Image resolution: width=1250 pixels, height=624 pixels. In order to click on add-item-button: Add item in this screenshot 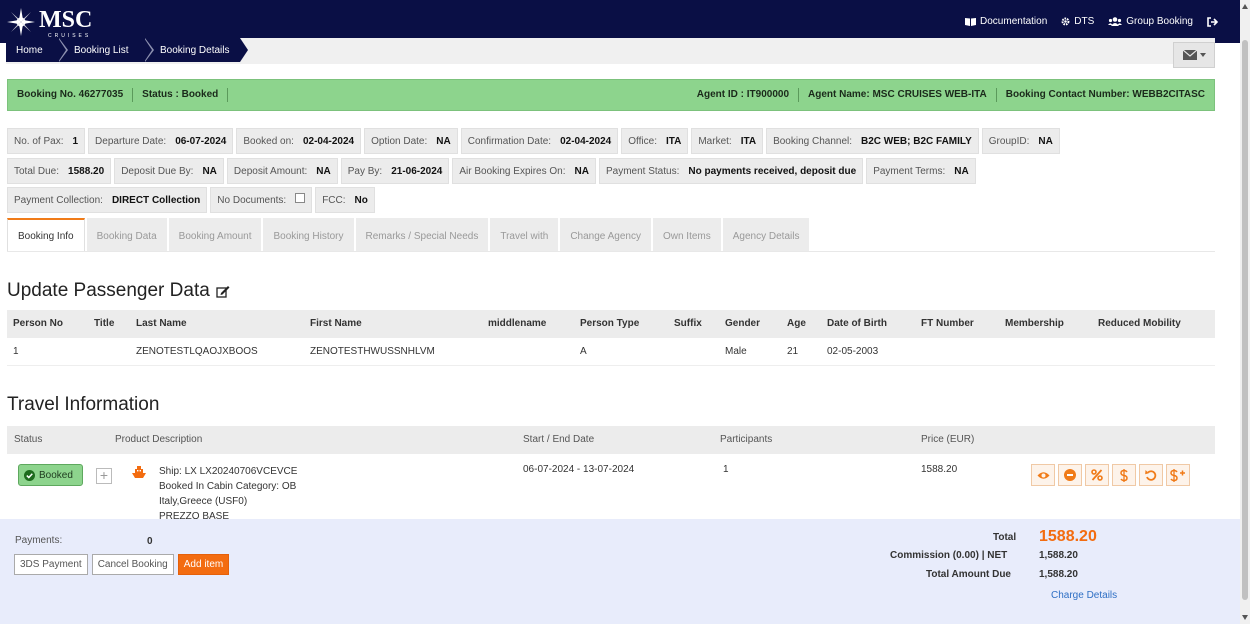, I will do `click(203, 564)`.